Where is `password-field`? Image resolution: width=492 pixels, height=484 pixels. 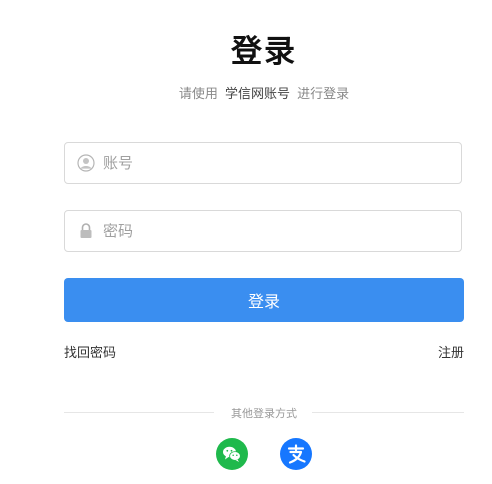 password-field is located at coordinates (263, 231).